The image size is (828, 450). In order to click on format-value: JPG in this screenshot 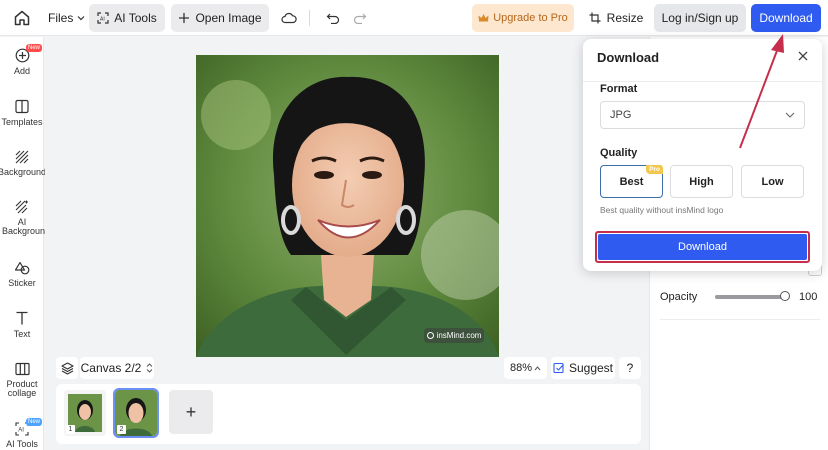, I will do `click(621, 115)`.